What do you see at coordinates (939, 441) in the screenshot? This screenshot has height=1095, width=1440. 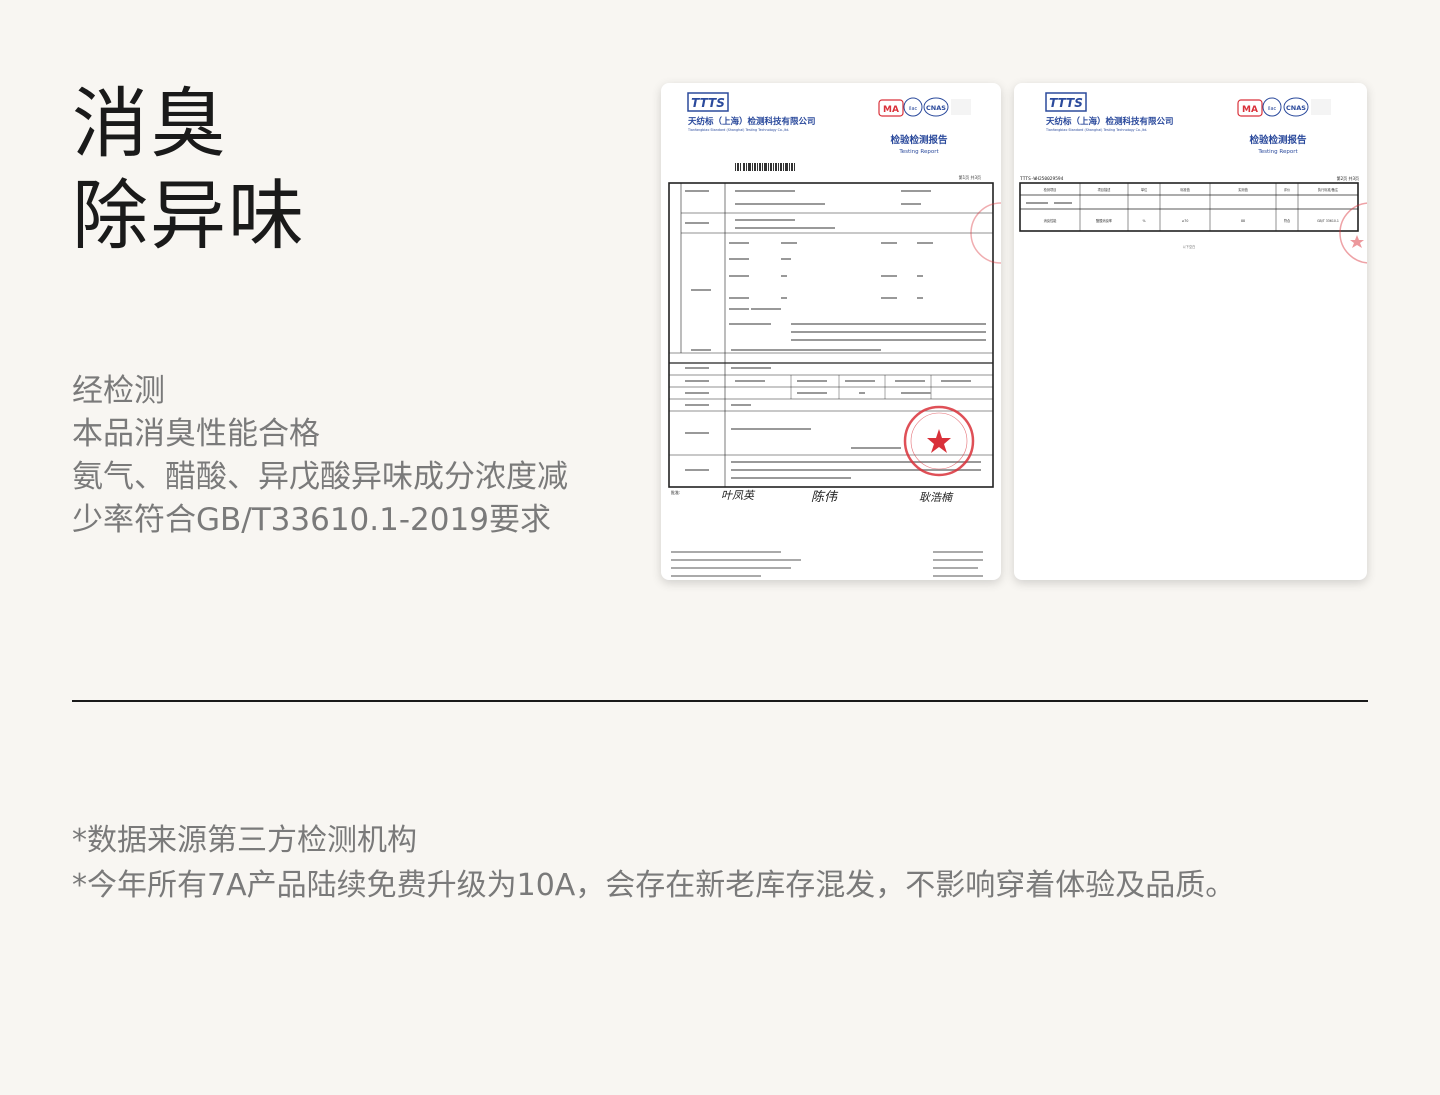 I see `official-seal-icon` at bounding box center [939, 441].